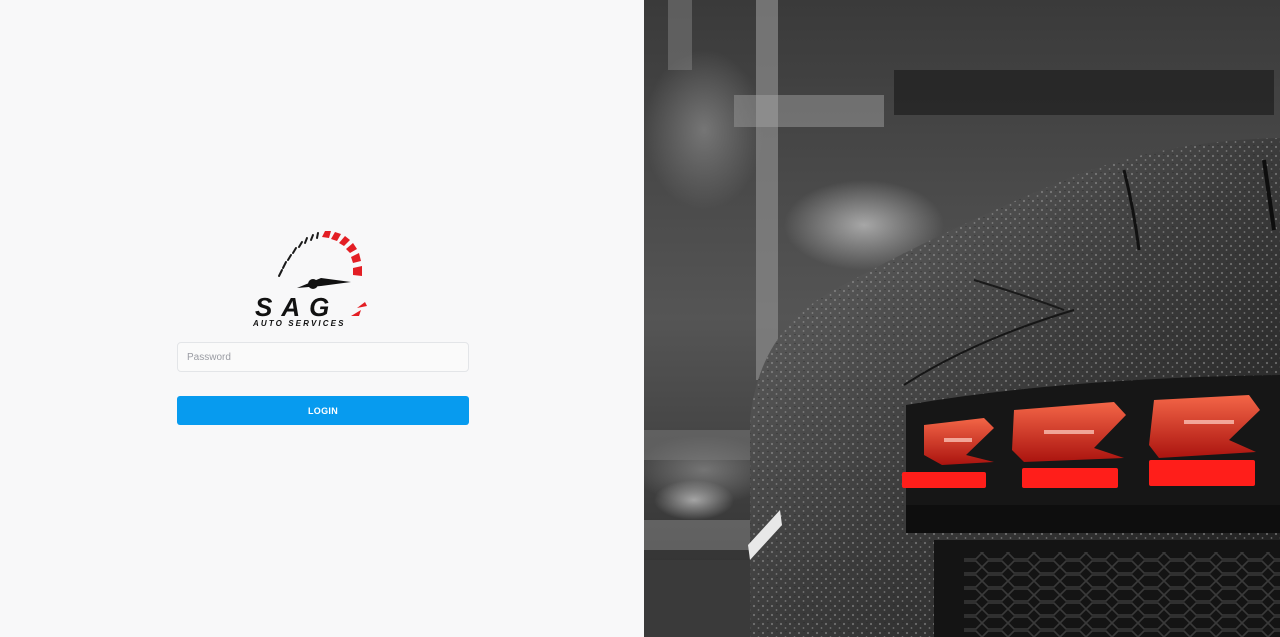 The height and width of the screenshot is (637, 1280). I want to click on login-form: SAG AUTO SERVICES LOGIN, so click(323, 326).